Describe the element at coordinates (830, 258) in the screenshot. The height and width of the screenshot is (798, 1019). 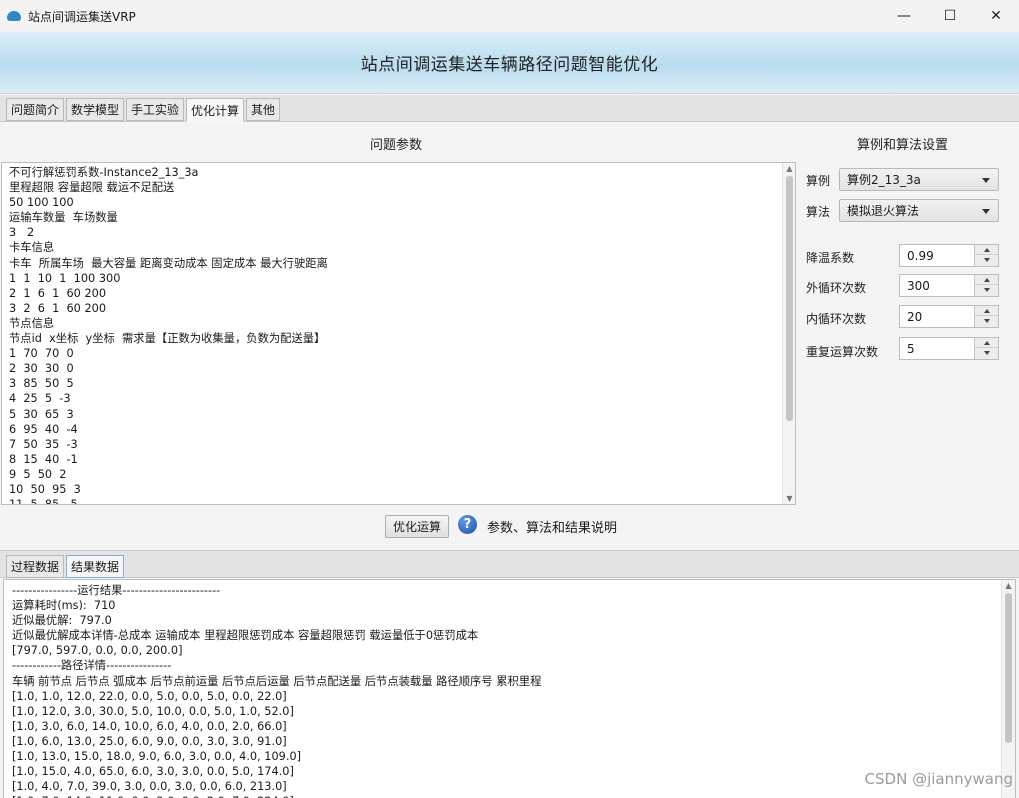
I see `cooling-label: 降温系数` at that location.